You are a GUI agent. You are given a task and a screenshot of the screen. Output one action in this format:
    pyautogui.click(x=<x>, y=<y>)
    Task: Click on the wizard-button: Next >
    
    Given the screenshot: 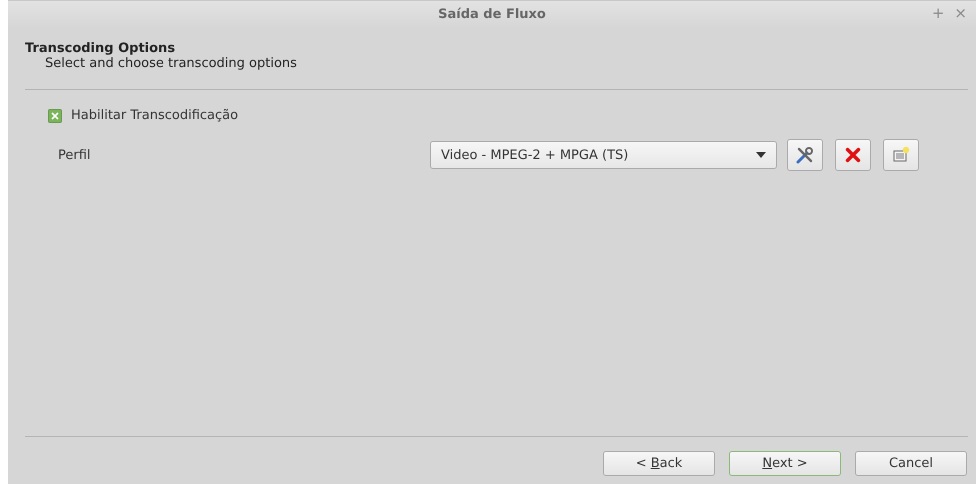 What is the action you would take?
    pyautogui.click(x=785, y=463)
    